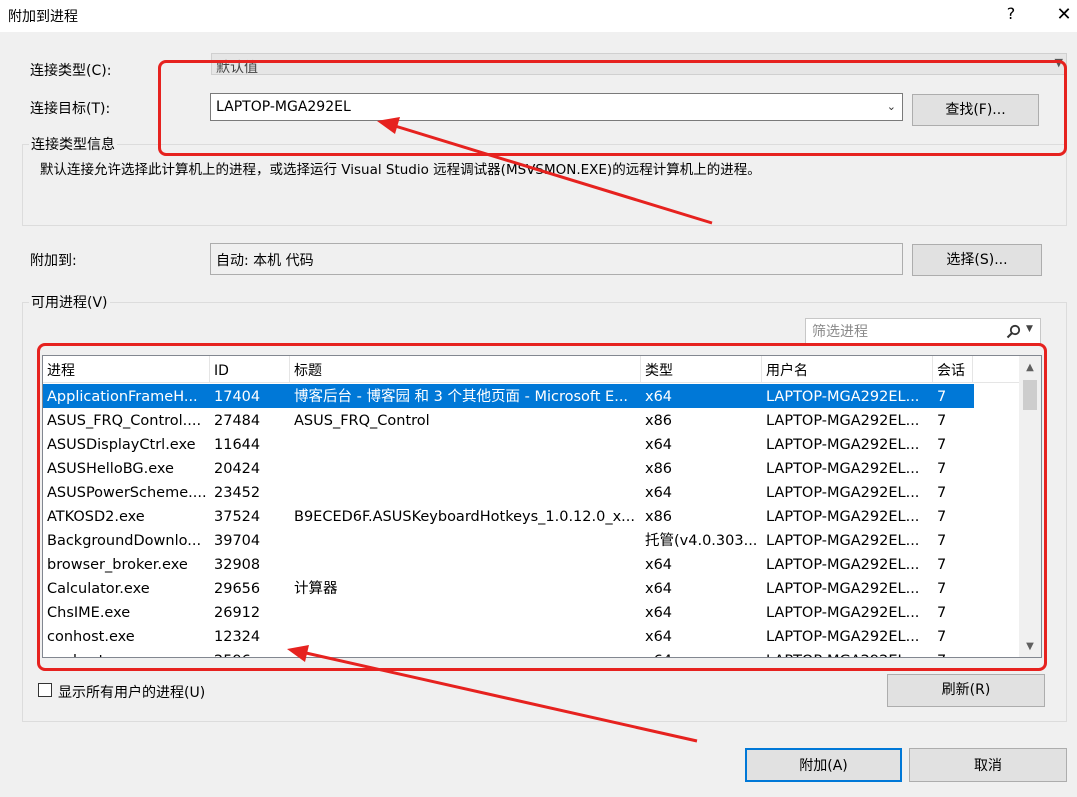  Describe the element at coordinates (237, 637) in the screenshot. I see `process-id-cell: 12324` at that location.